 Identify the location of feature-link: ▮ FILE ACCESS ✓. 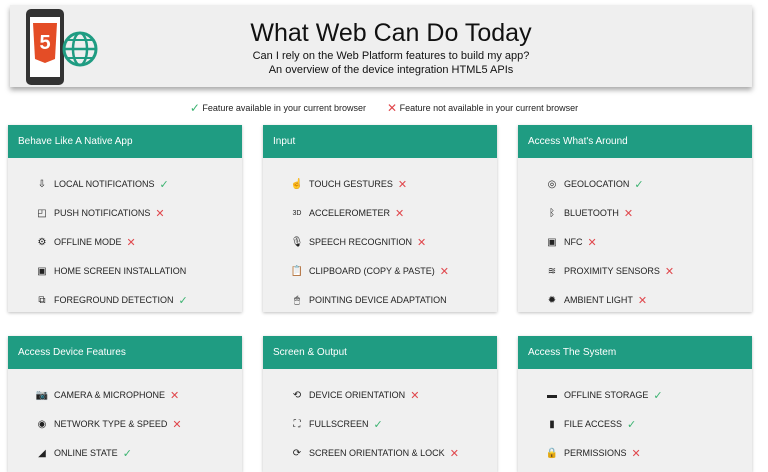
(591, 424).